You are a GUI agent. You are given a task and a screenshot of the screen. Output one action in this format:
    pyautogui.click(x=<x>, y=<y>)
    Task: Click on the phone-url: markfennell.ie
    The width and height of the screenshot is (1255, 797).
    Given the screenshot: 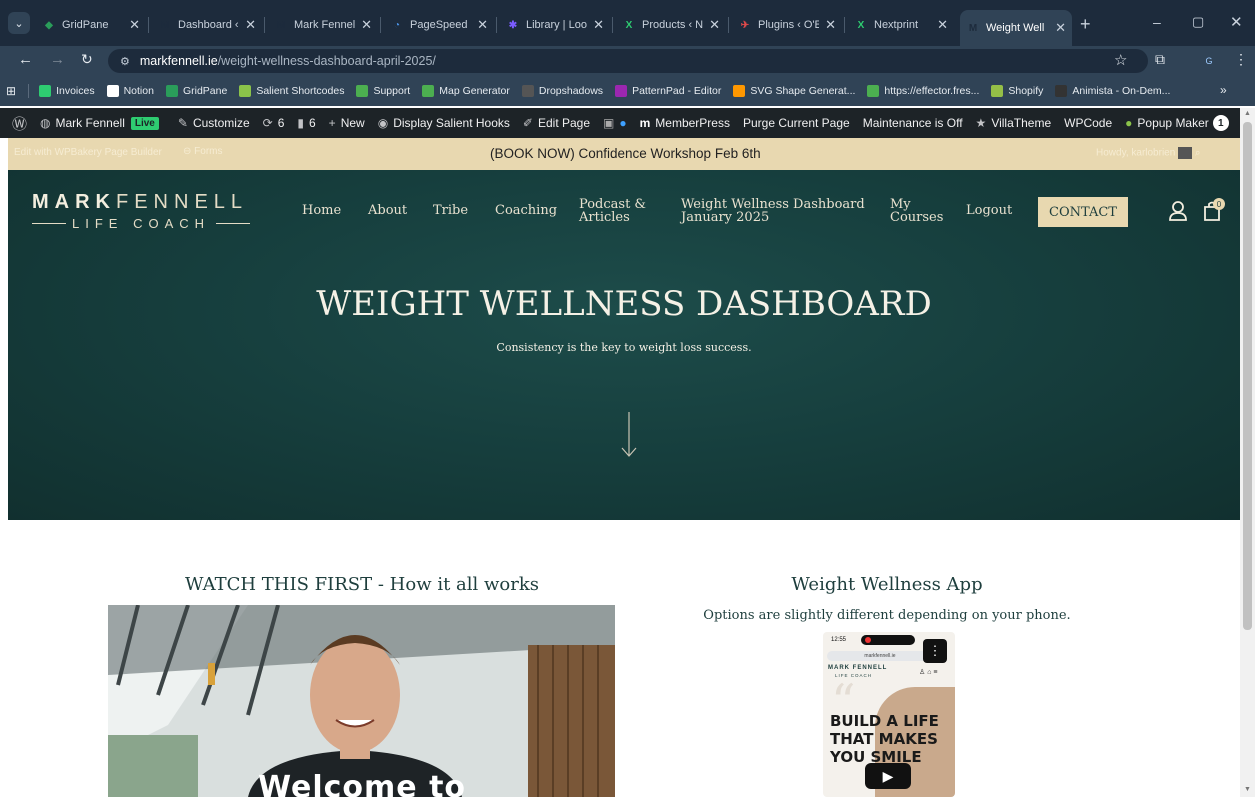 What is the action you would take?
    pyautogui.click(x=880, y=656)
    